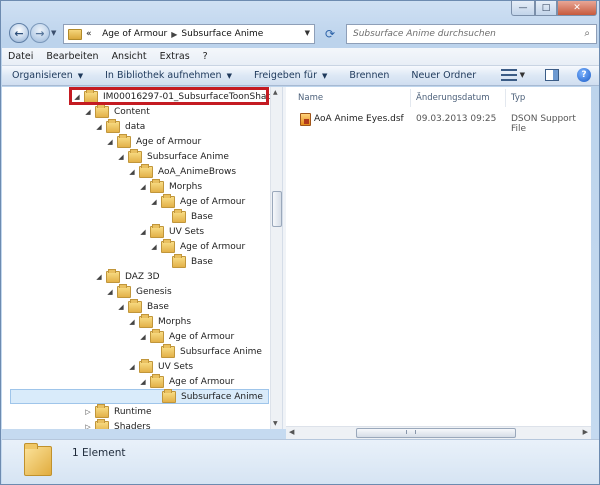 The width and height of the screenshot is (600, 485). I want to click on search-input: Subsurface Anime durchsuchen ⌕, so click(471, 34).